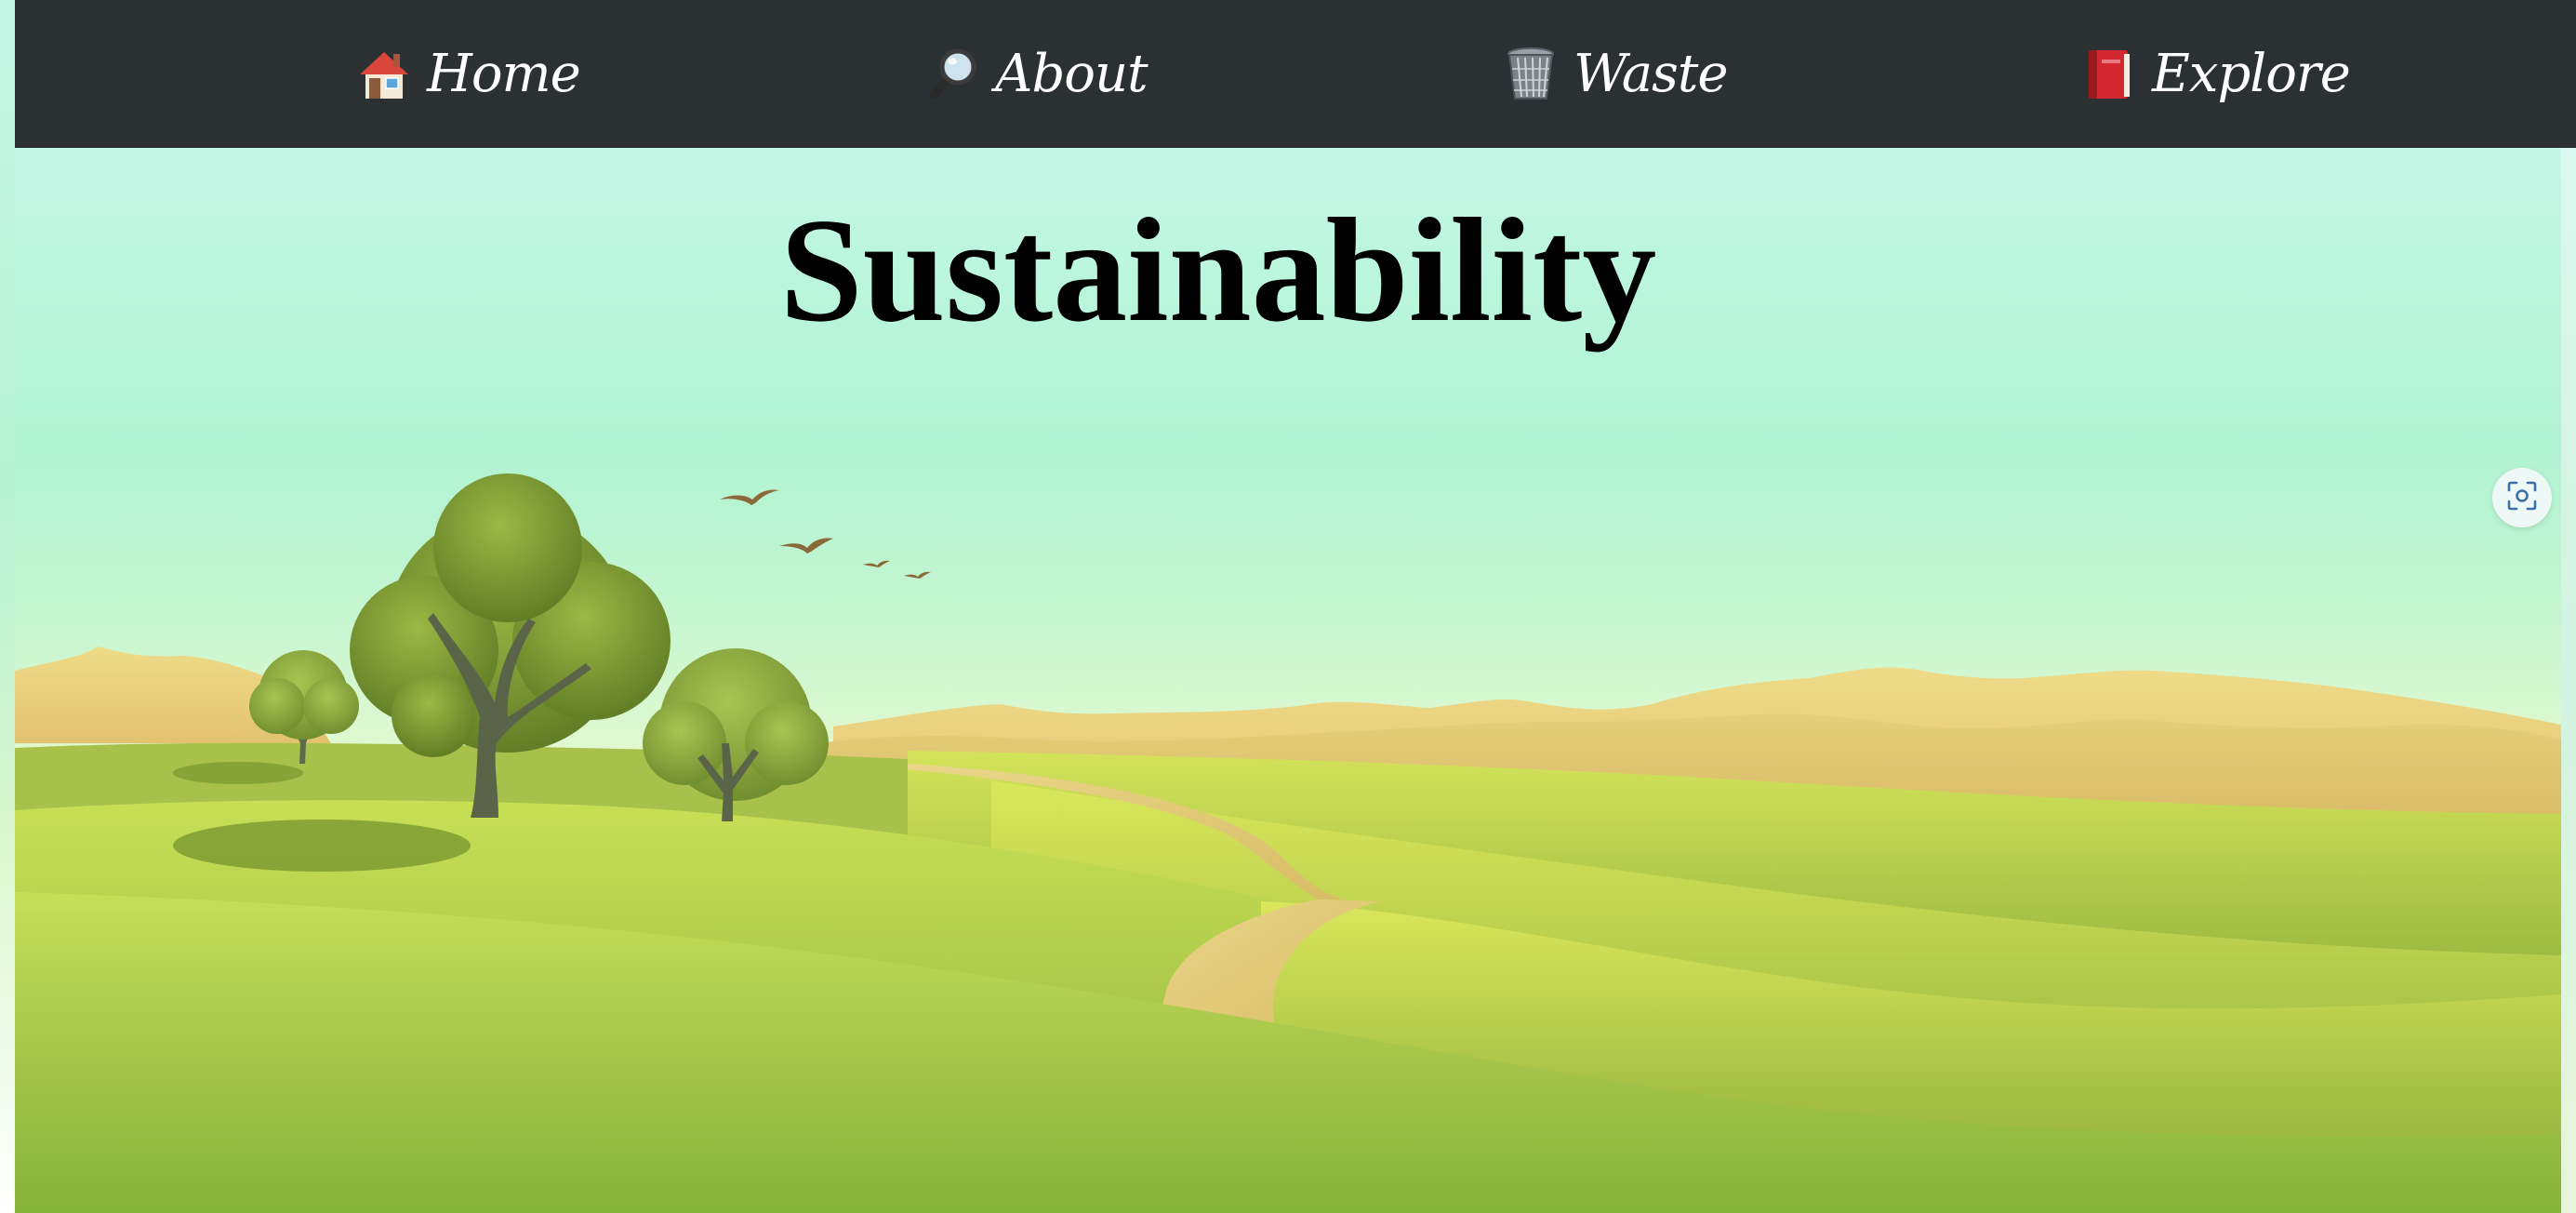  I want to click on nav-label-home: Home, so click(504, 74).